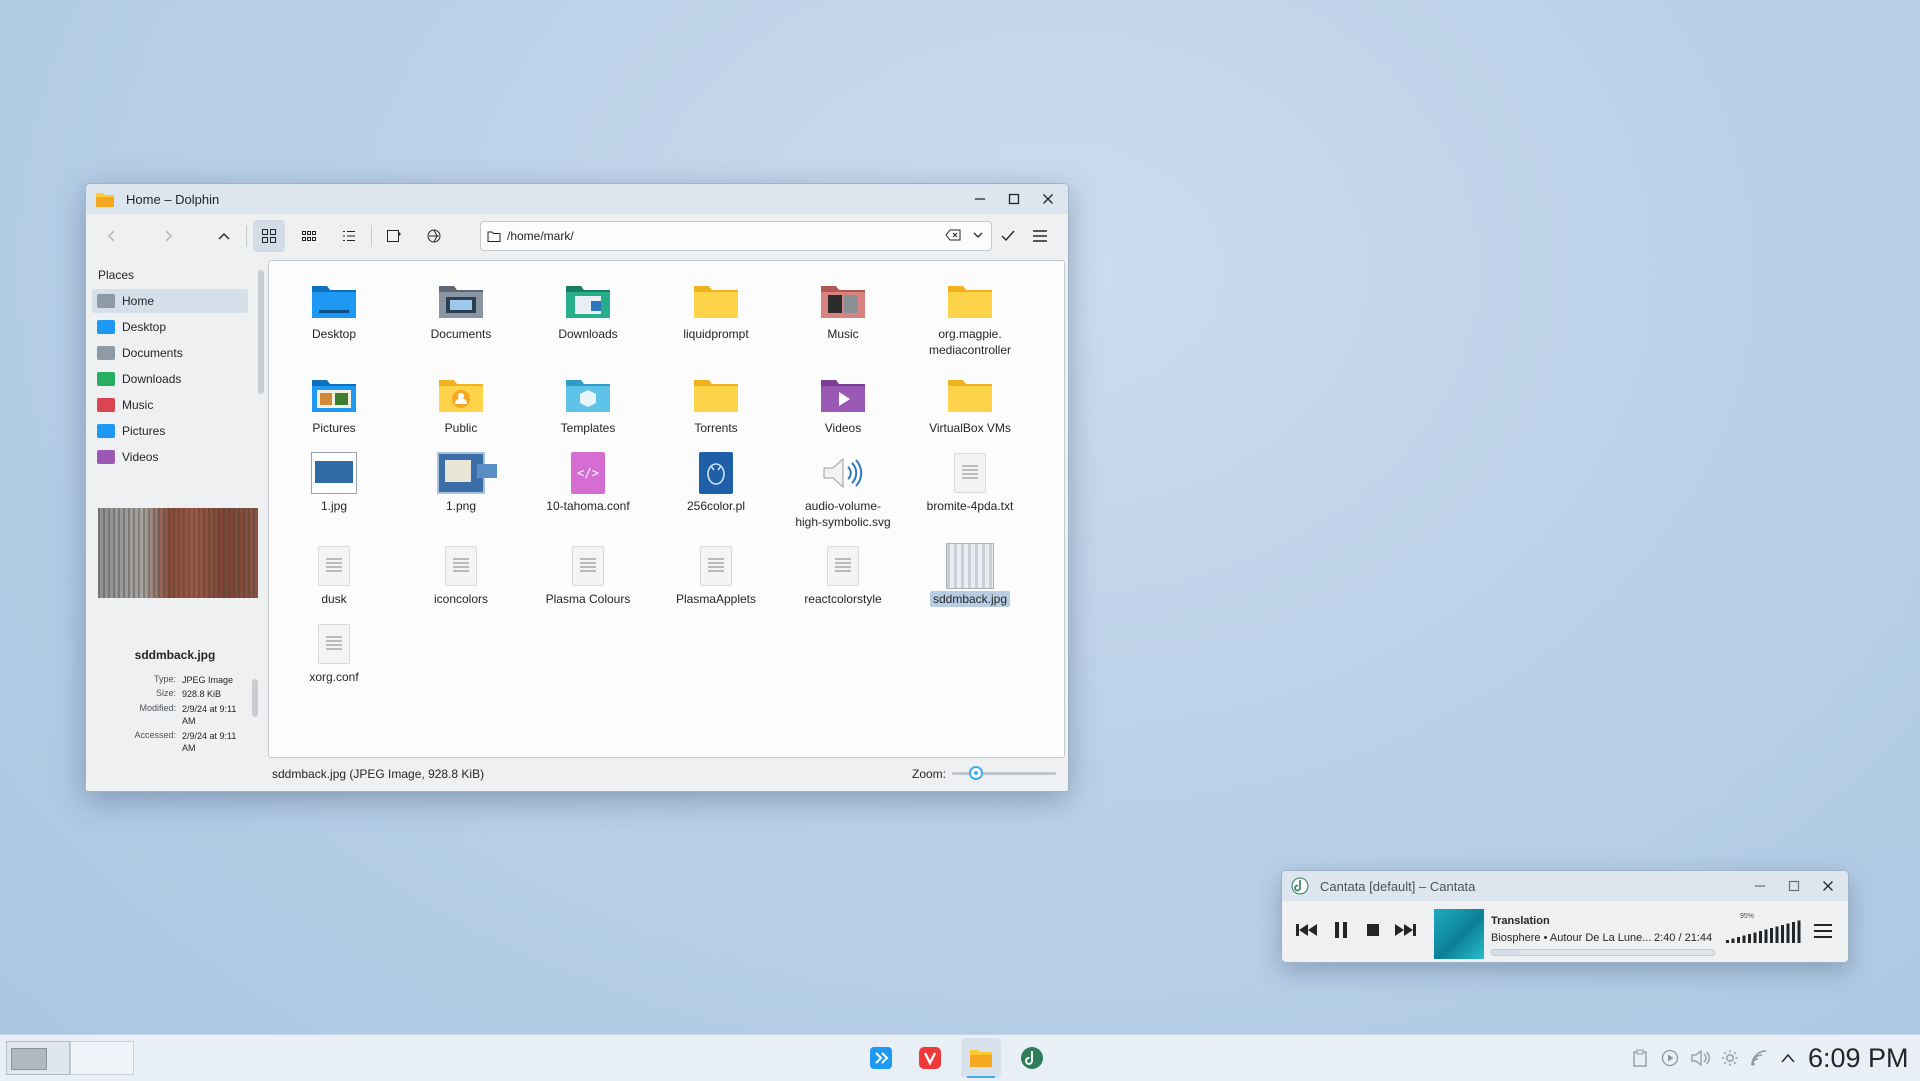 The image size is (1920, 1081). I want to click on place-item-pictures: Pictures, so click(170, 431).